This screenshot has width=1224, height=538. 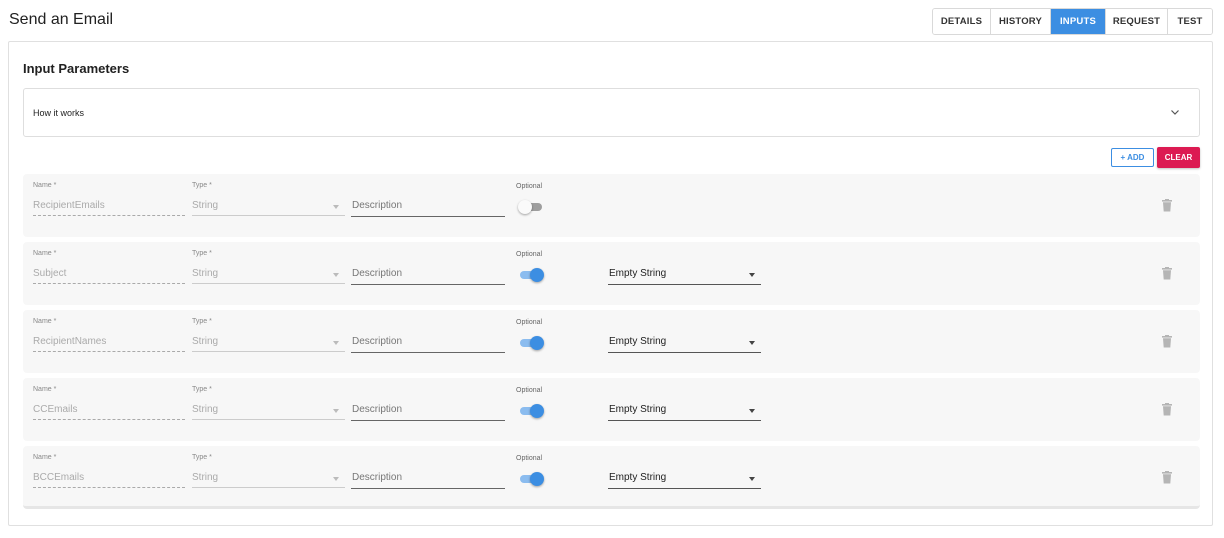 What do you see at coordinates (70, 341) in the screenshot?
I see `name-value: RecipientNames` at bounding box center [70, 341].